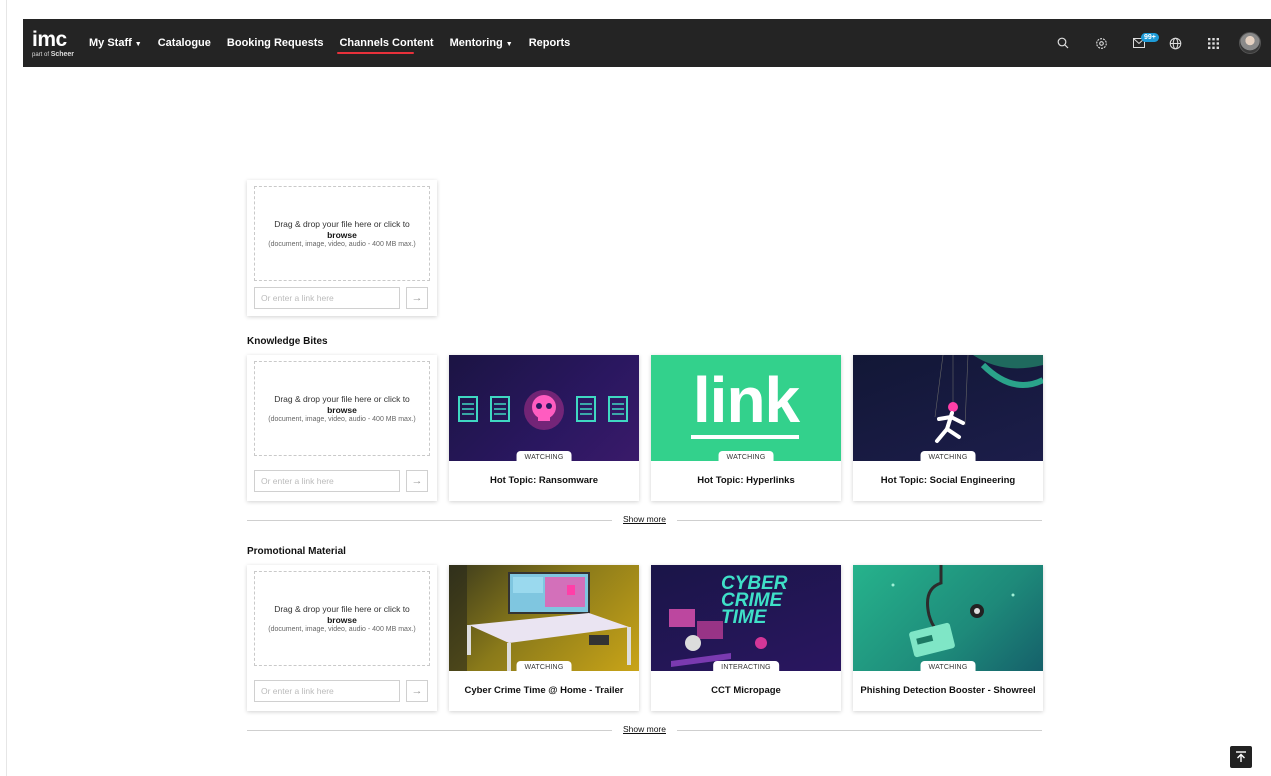  I want to click on content-tile-social-engineering: WATCHING Hot Topic: Social Engineering, so click(948, 428).